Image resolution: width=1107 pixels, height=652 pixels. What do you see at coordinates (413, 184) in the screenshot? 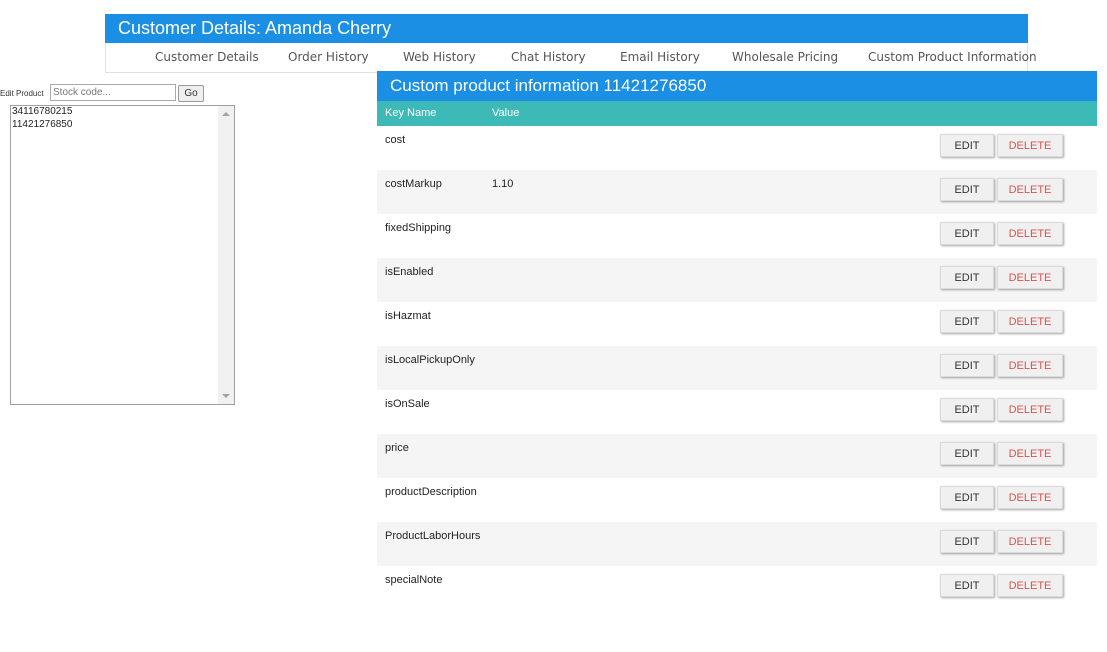
I see `key-name-cell: costMarkup` at bounding box center [413, 184].